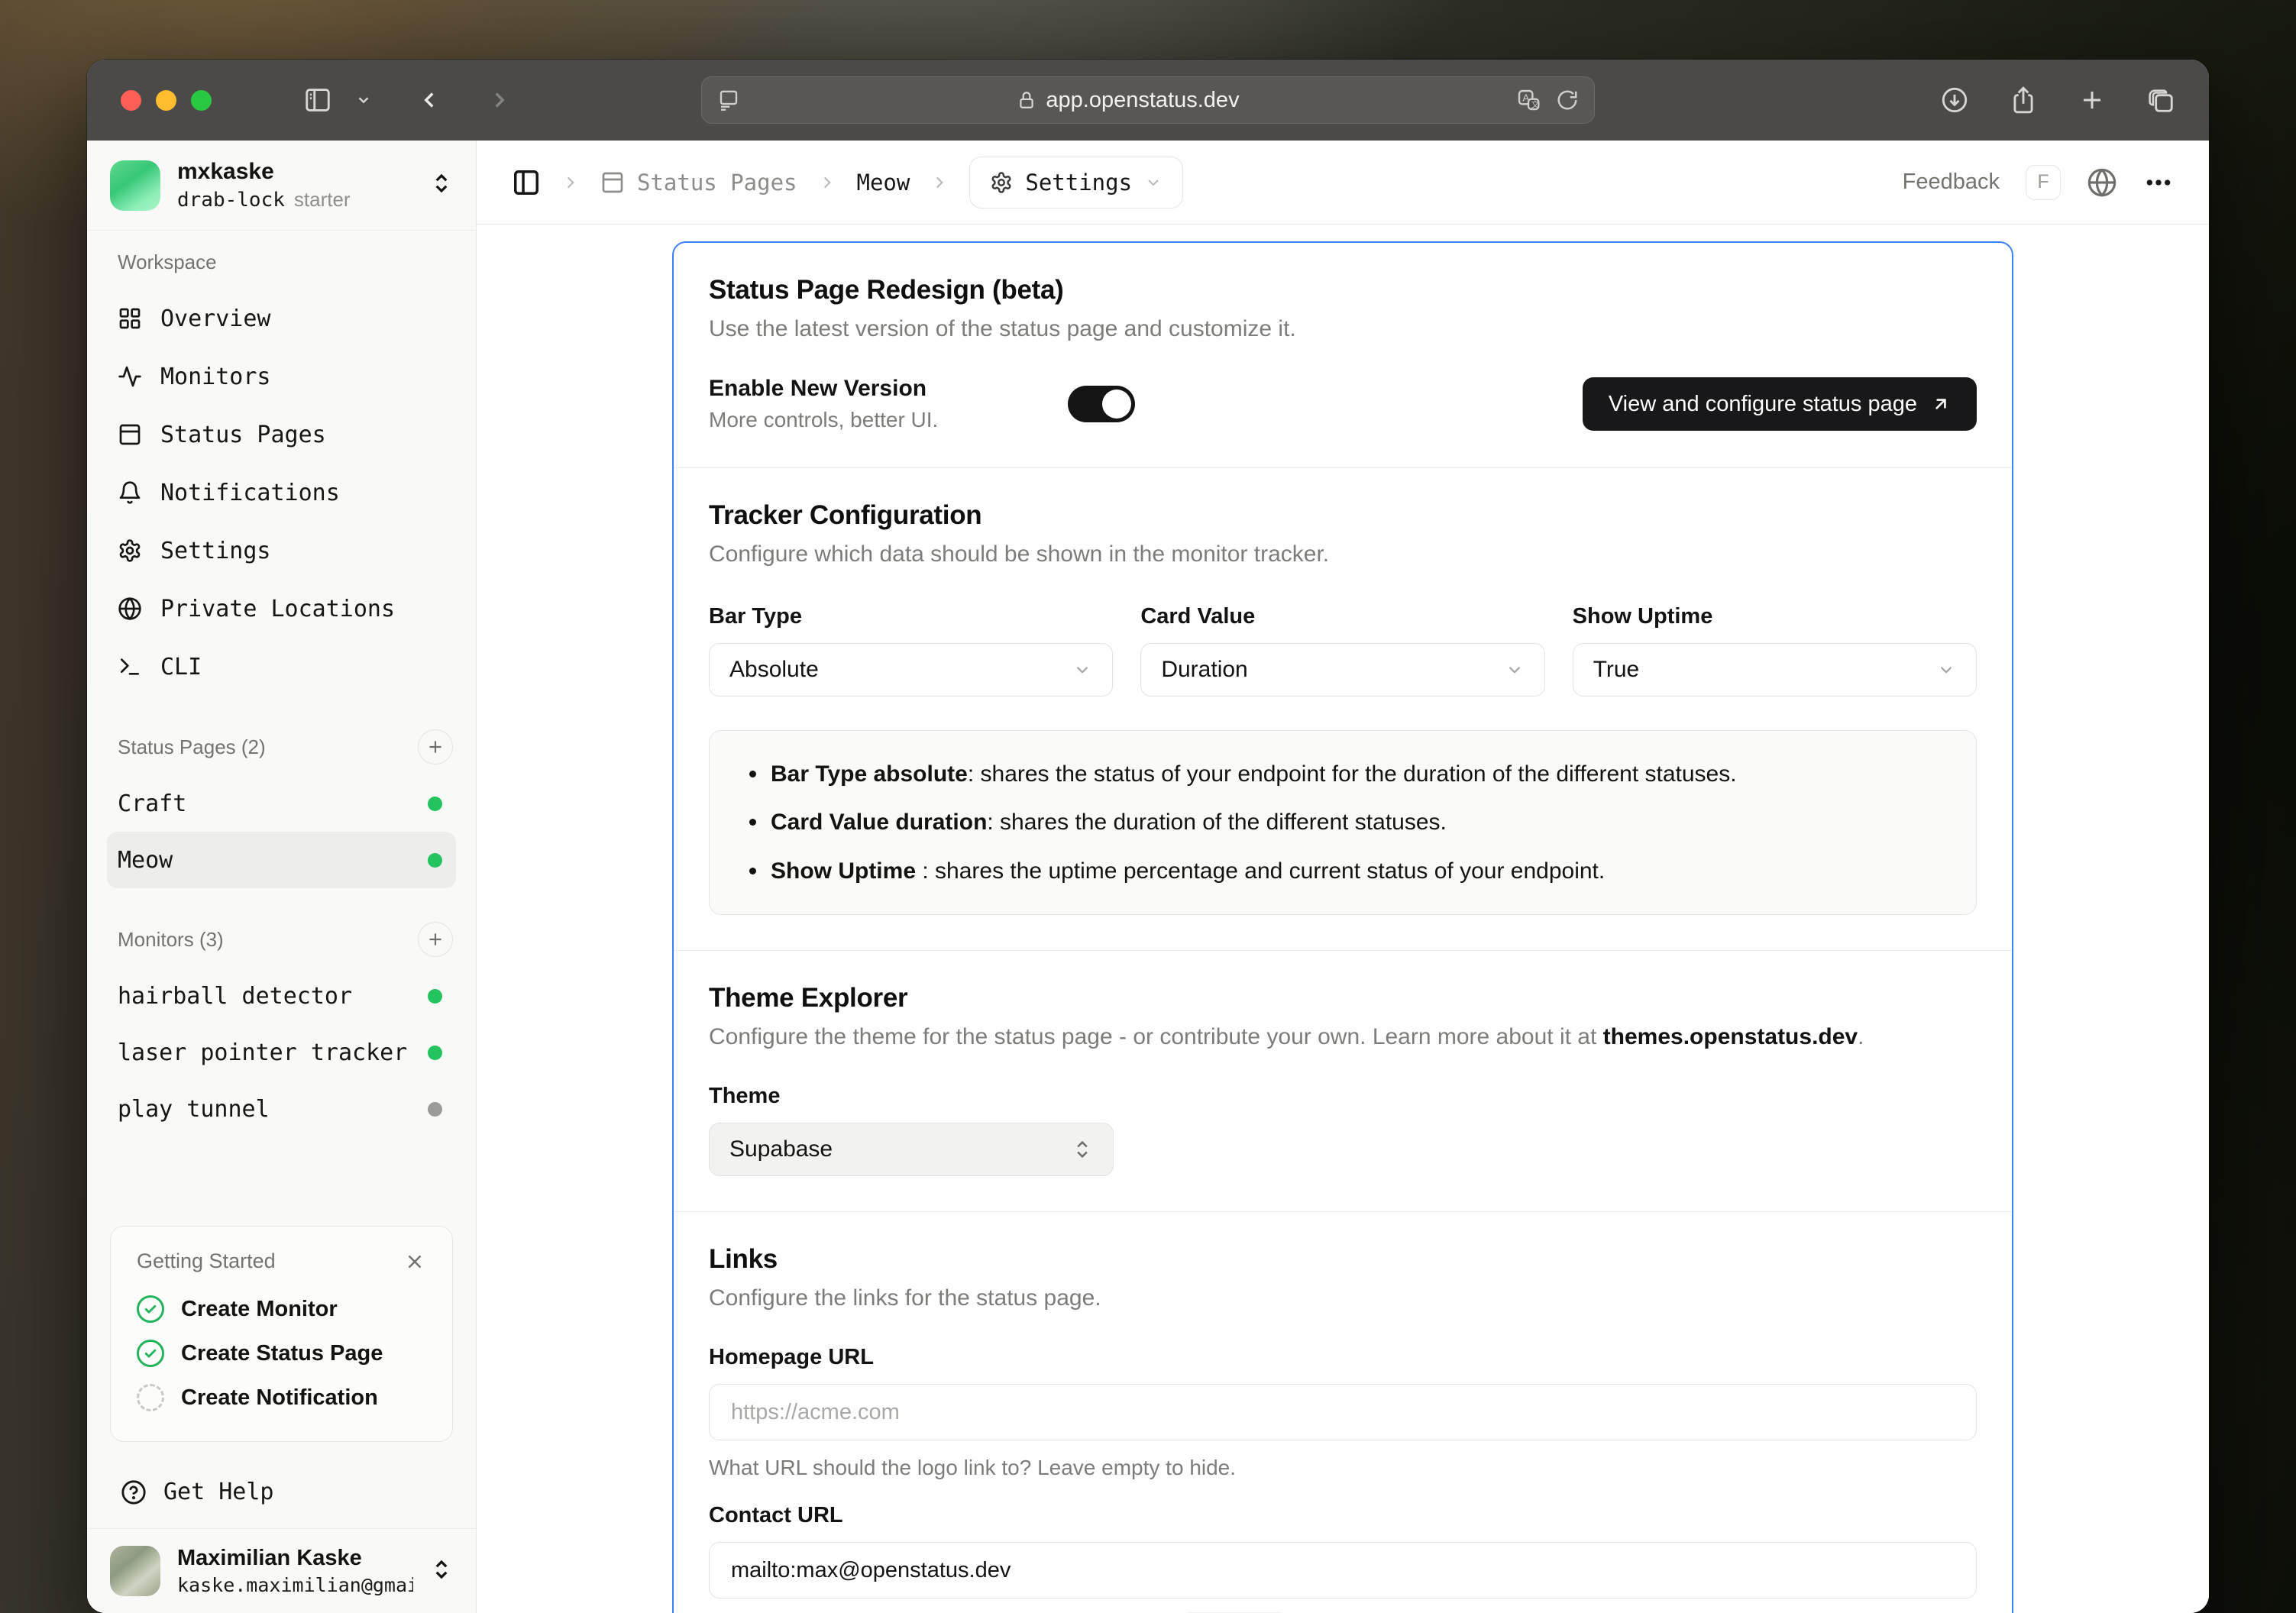  I want to click on back-button, so click(429, 100).